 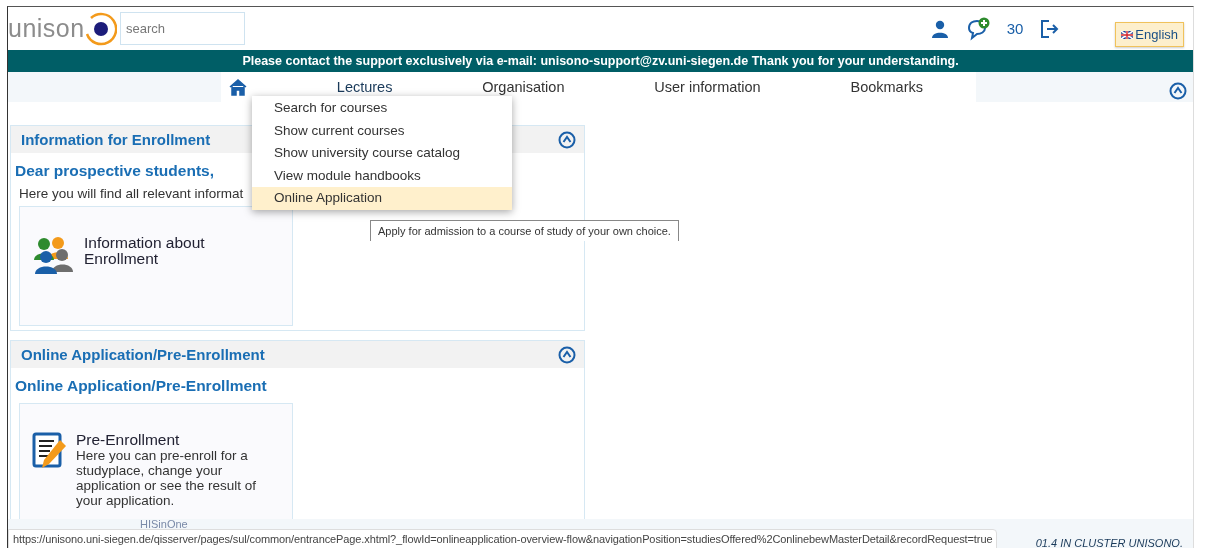 What do you see at coordinates (382, 108) in the screenshot?
I see `menu-item: Search for courses` at bounding box center [382, 108].